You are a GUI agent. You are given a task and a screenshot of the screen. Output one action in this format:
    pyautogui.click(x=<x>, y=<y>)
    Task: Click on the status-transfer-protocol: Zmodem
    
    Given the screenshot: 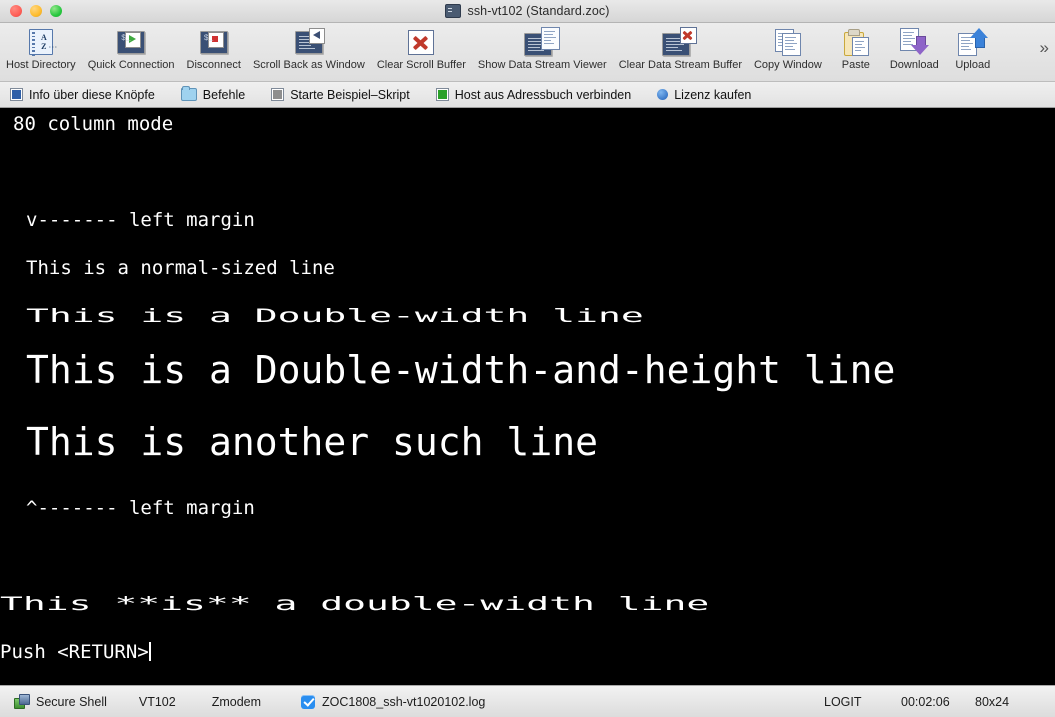 What is the action you would take?
    pyautogui.click(x=236, y=702)
    